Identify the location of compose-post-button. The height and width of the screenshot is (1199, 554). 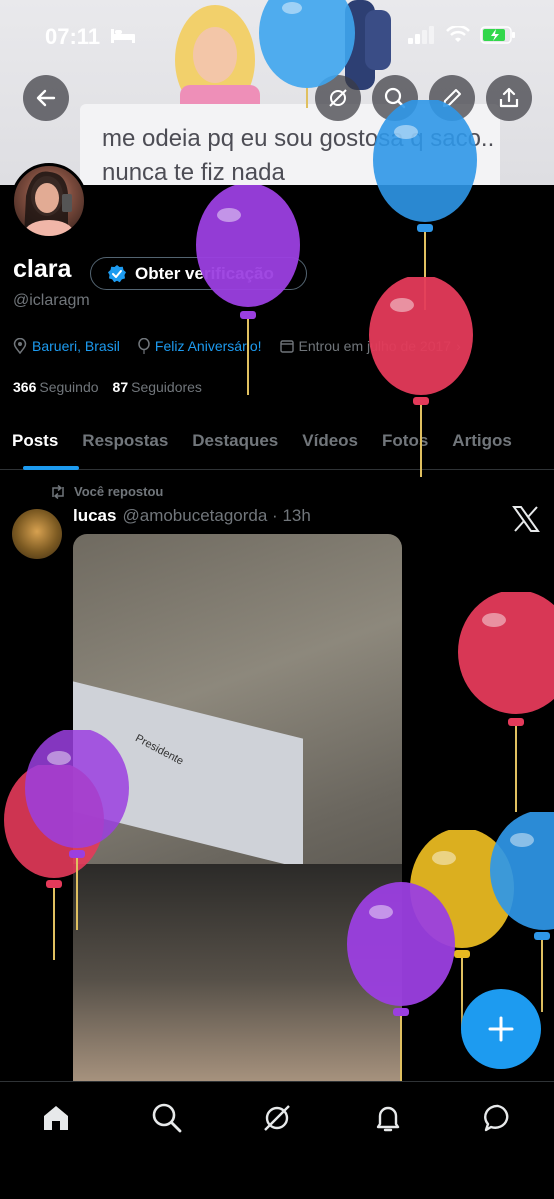
(501, 1029).